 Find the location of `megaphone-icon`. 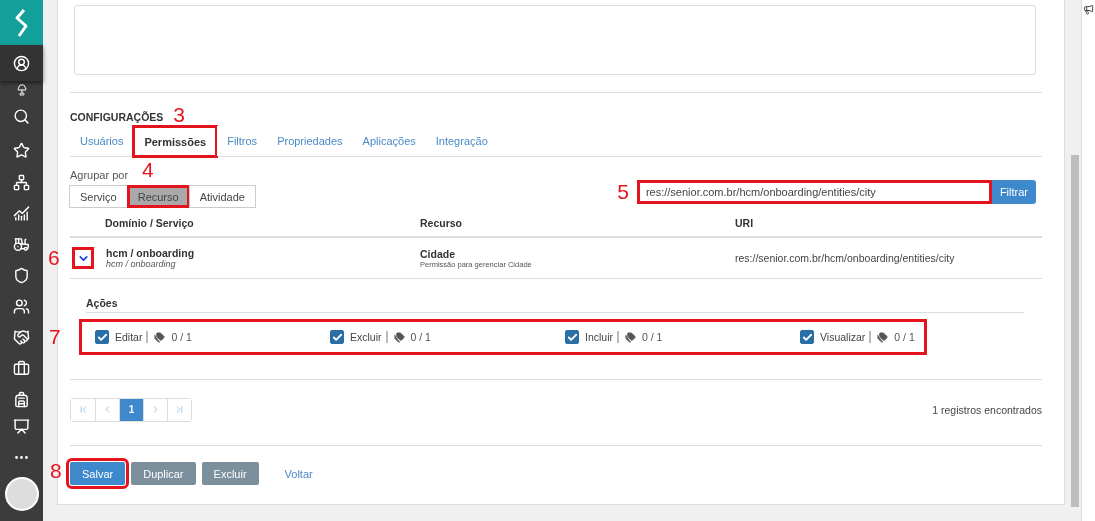

megaphone-icon is located at coordinates (1088, 9).